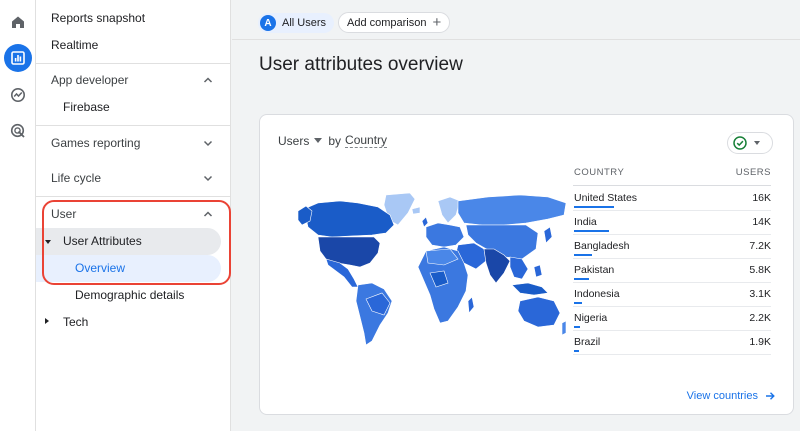  I want to click on users-count: 14K, so click(761, 222).